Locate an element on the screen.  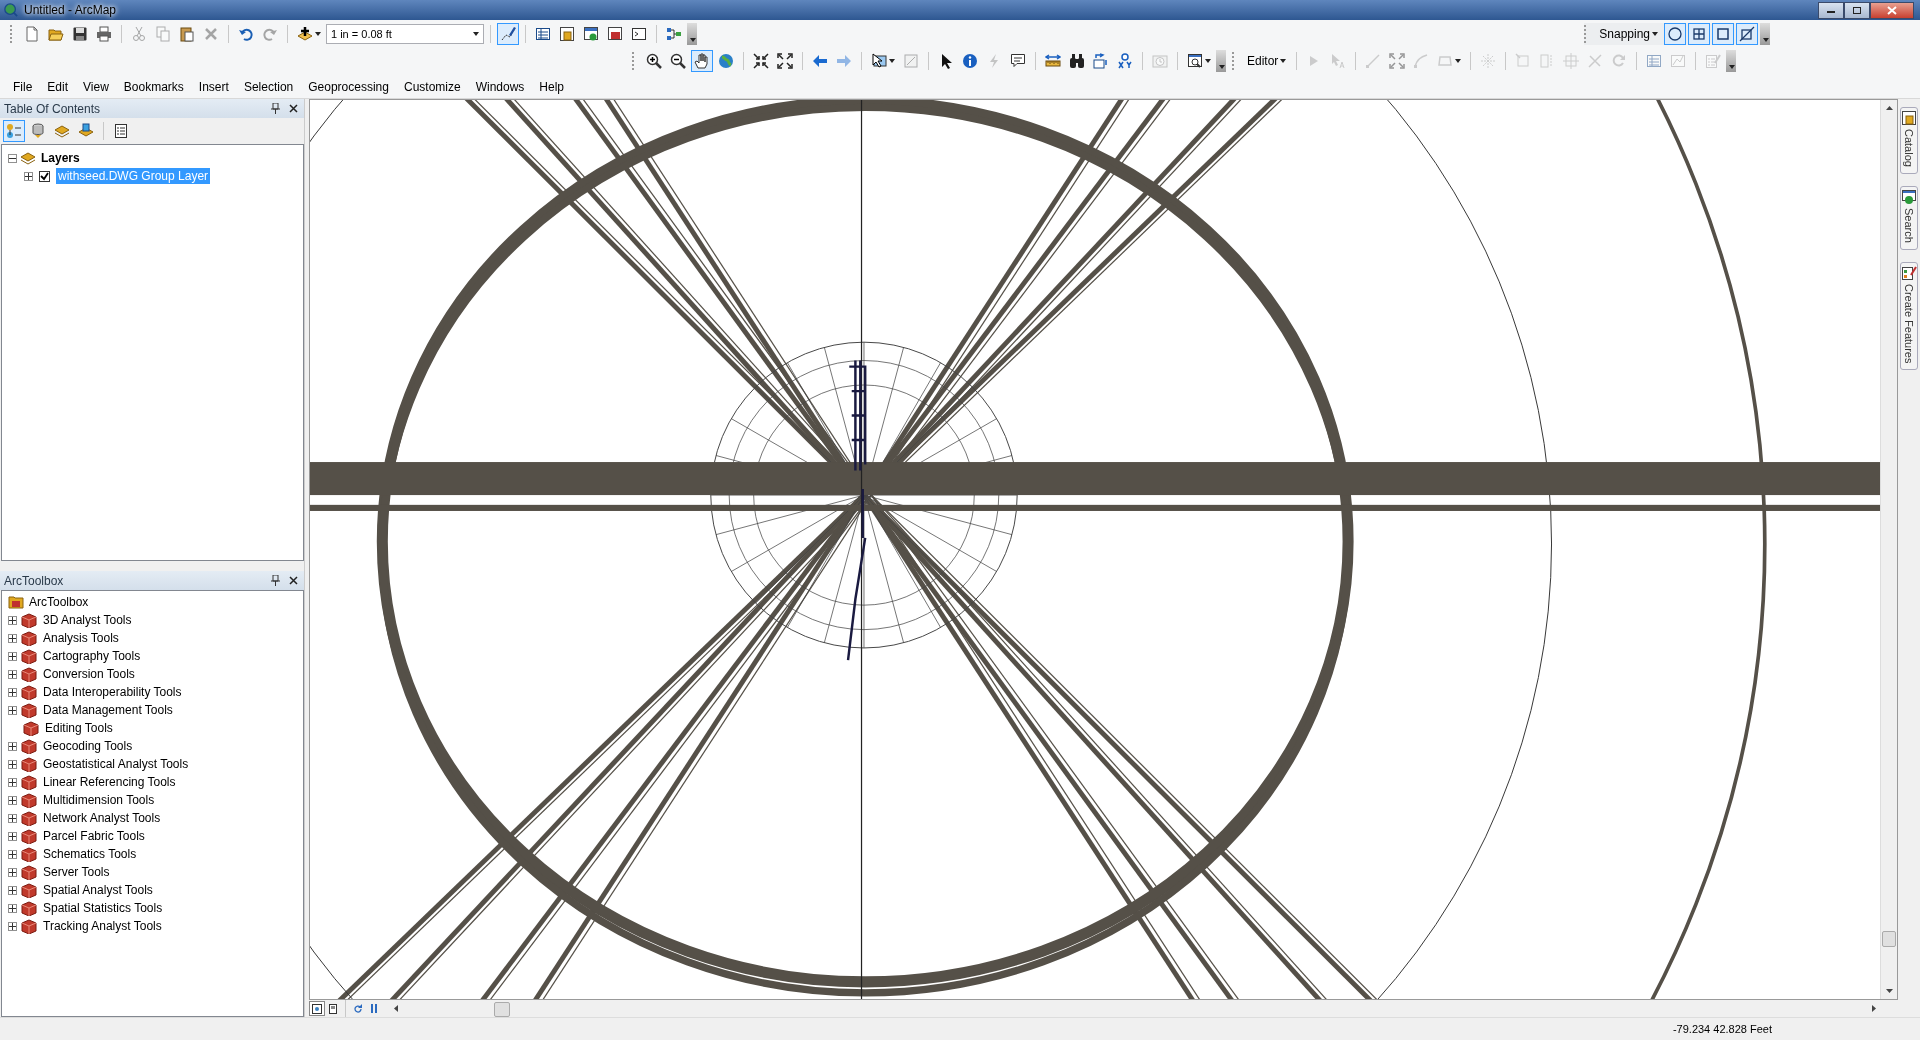
up-arrow-icon is located at coordinates (1889, 108).